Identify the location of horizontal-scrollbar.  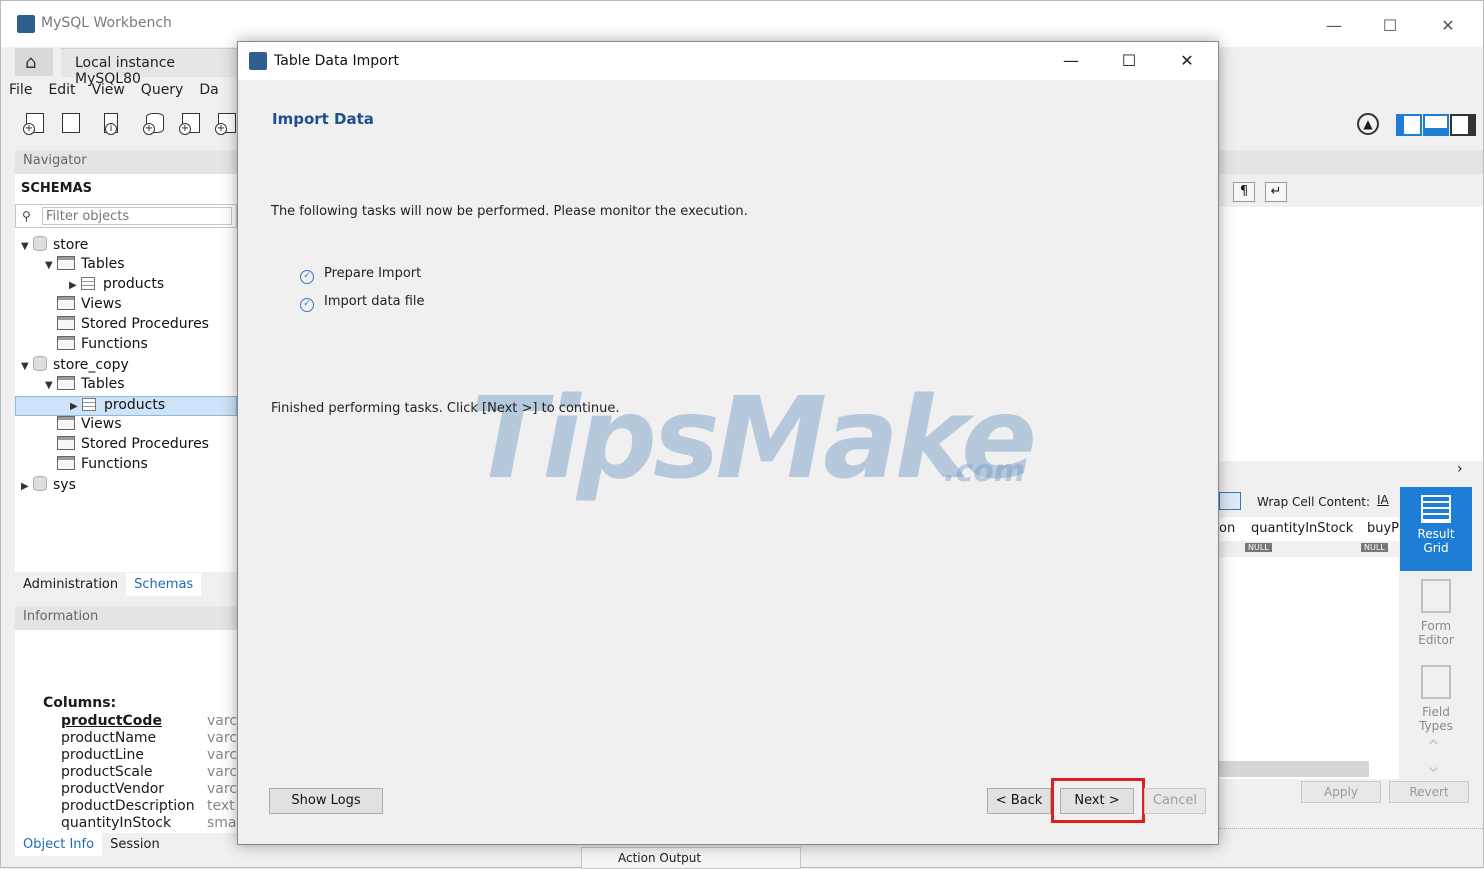
(1294, 769).